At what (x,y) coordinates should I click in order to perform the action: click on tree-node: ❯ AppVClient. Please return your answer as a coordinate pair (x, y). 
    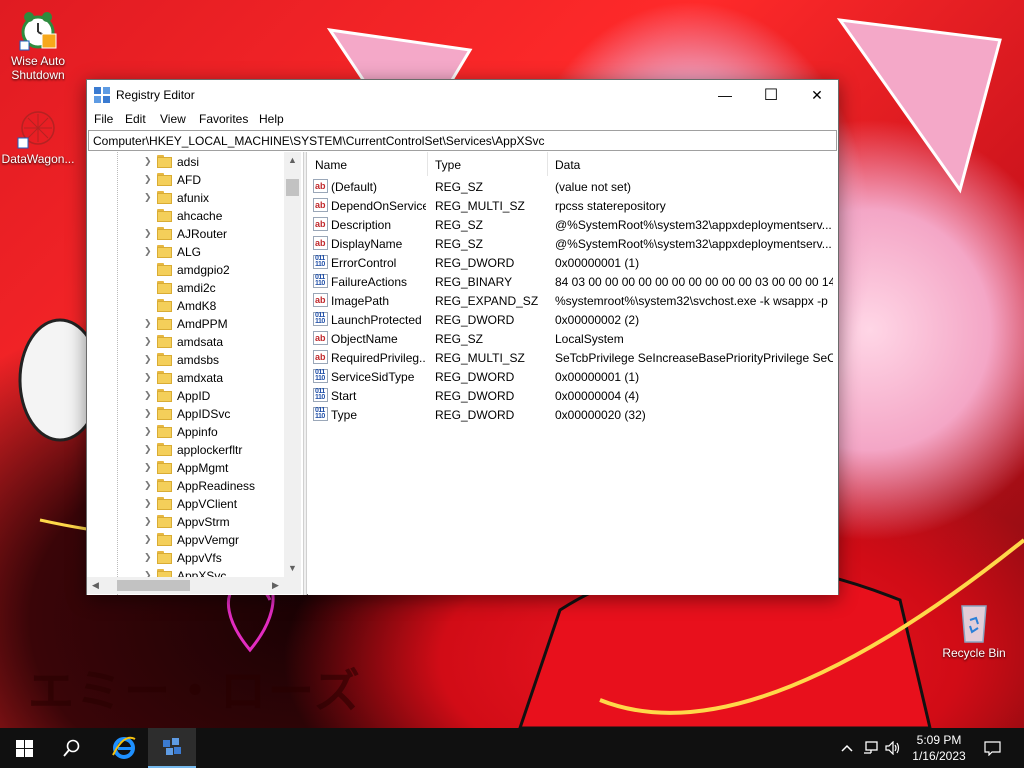
    Looking at the image, I should click on (187, 504).